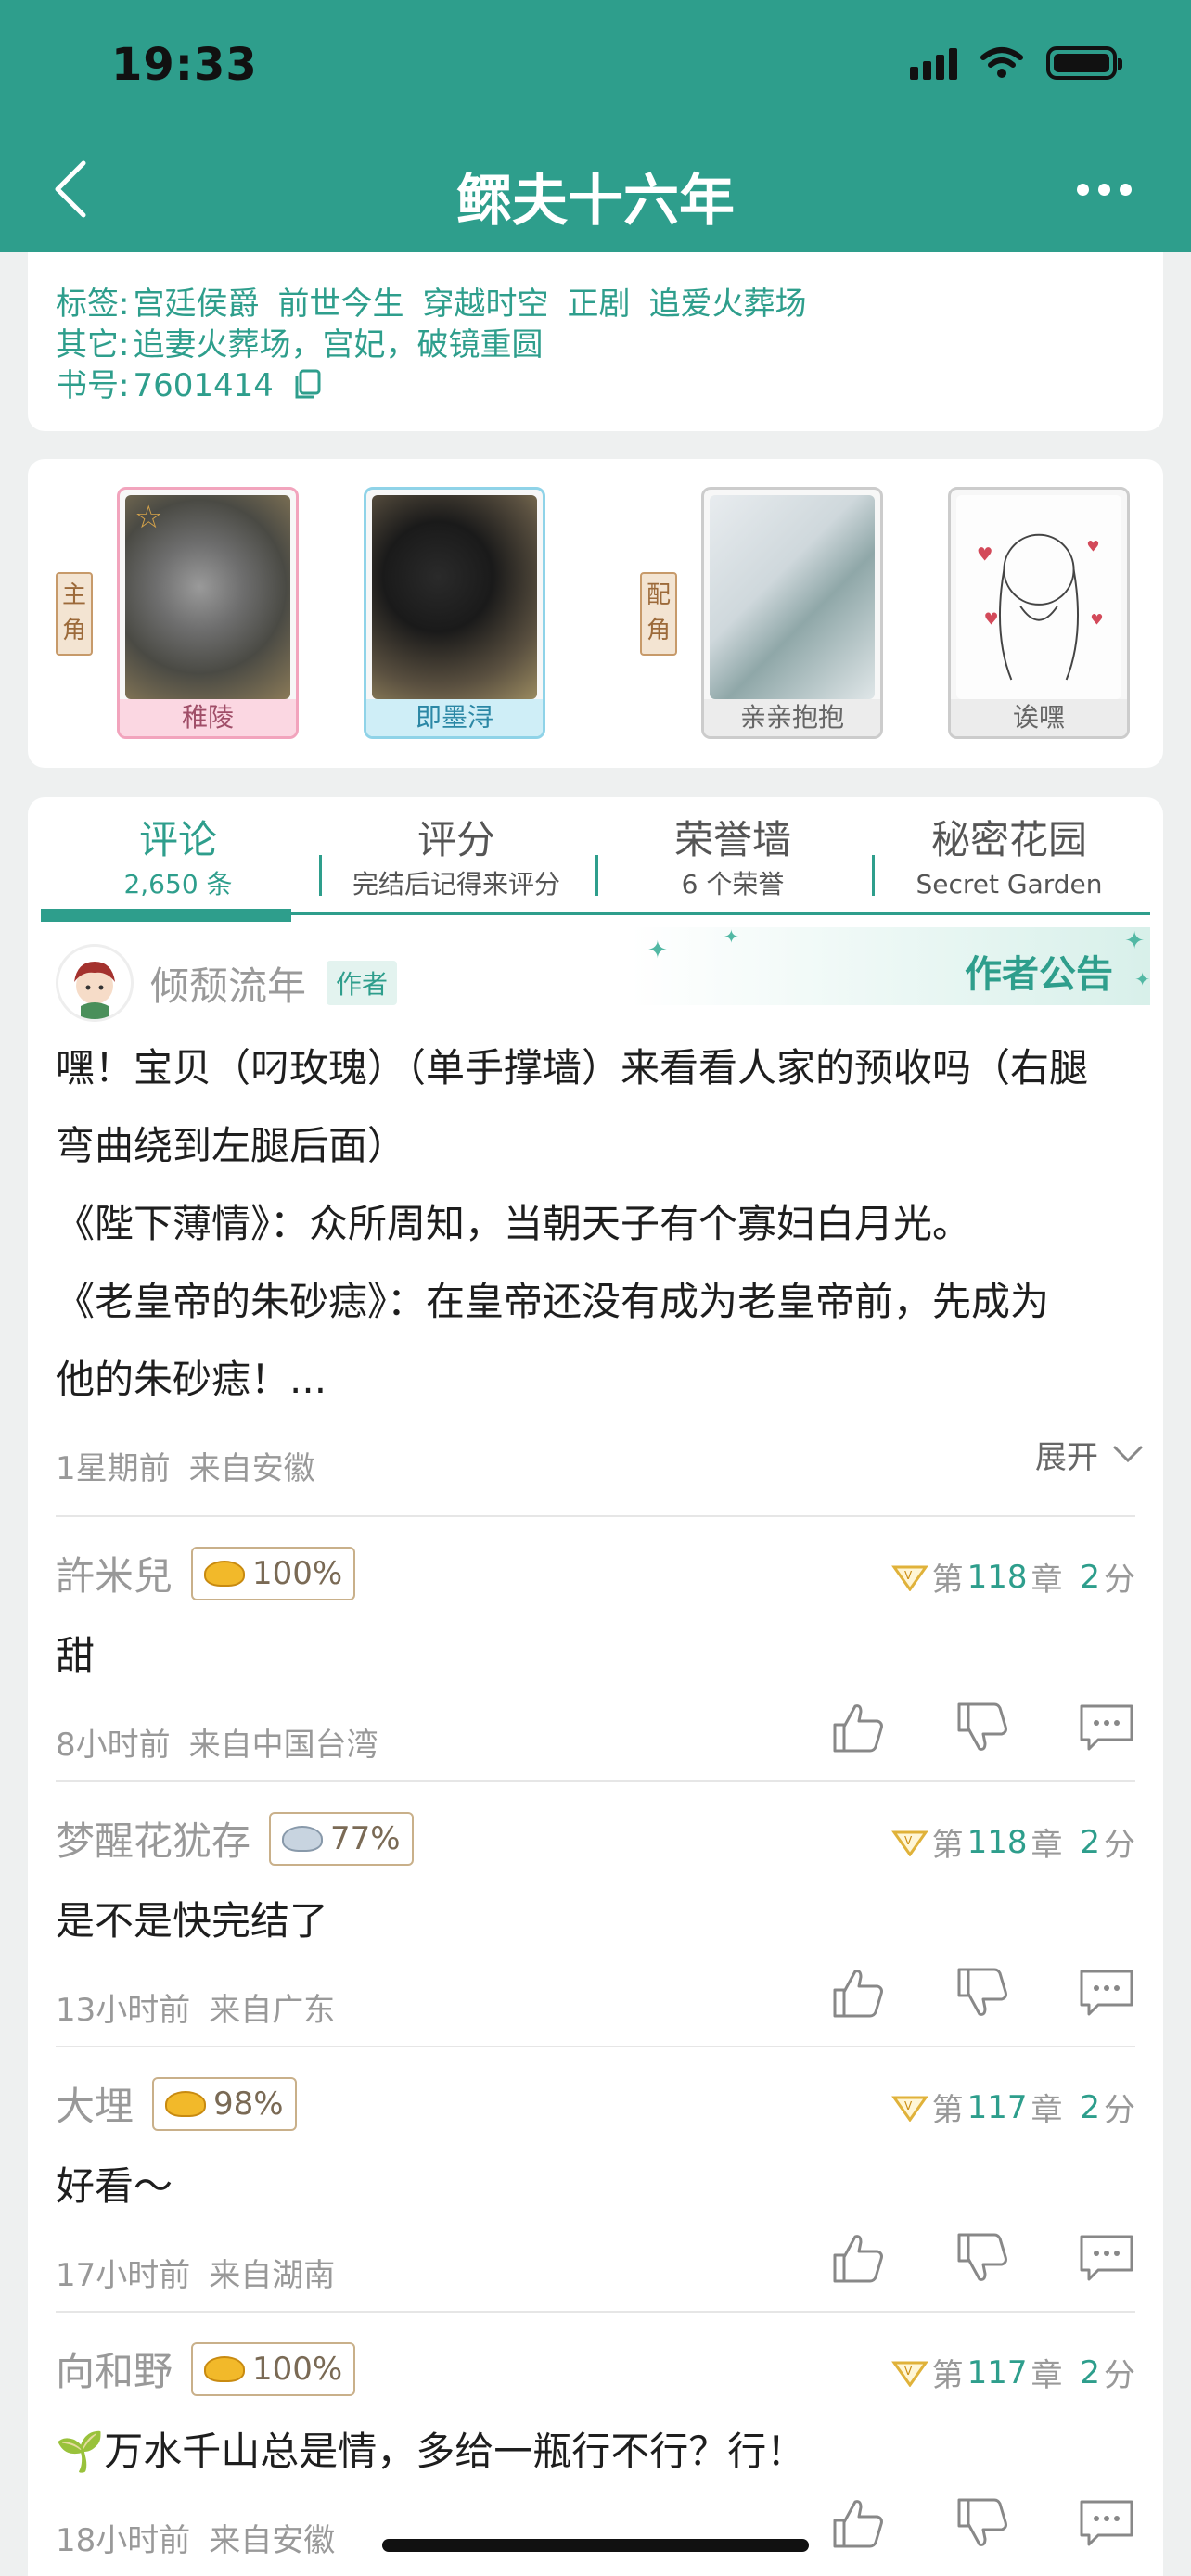 The image size is (1191, 2576). Describe the element at coordinates (303, 1839) in the screenshot. I see `silver-ingot-icon` at that location.